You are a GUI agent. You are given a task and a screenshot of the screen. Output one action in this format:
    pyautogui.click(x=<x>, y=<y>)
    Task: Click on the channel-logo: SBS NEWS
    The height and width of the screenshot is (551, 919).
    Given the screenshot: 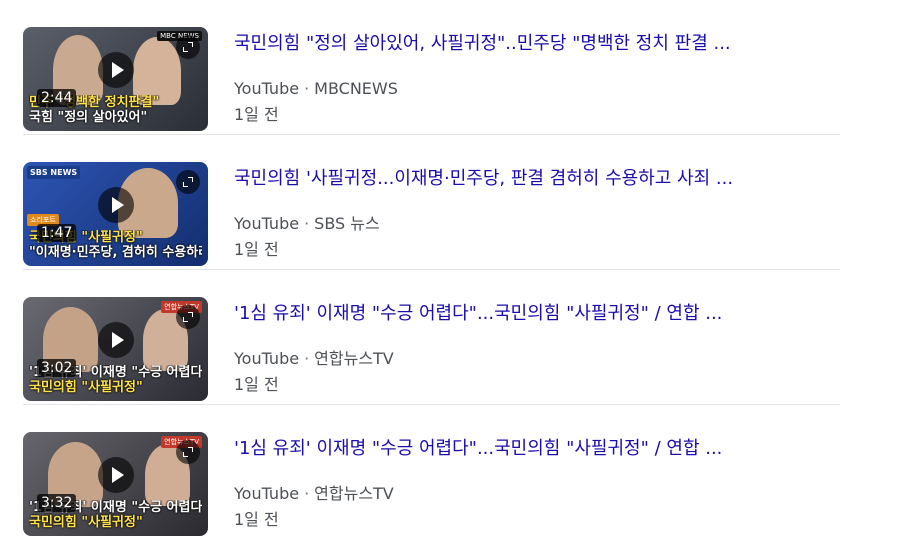 What is the action you would take?
    pyautogui.click(x=54, y=172)
    